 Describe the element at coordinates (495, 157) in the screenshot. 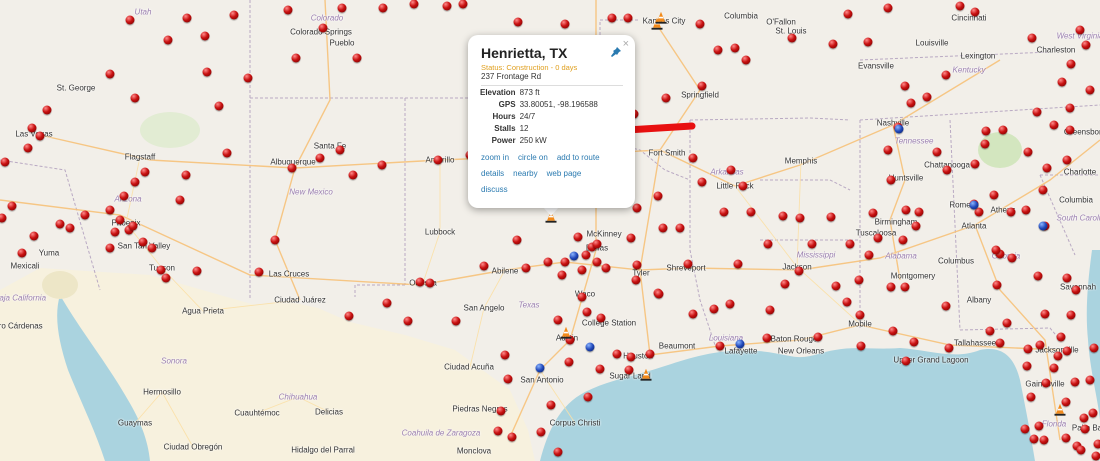

I see `zoom-in-link: zoom in` at that location.